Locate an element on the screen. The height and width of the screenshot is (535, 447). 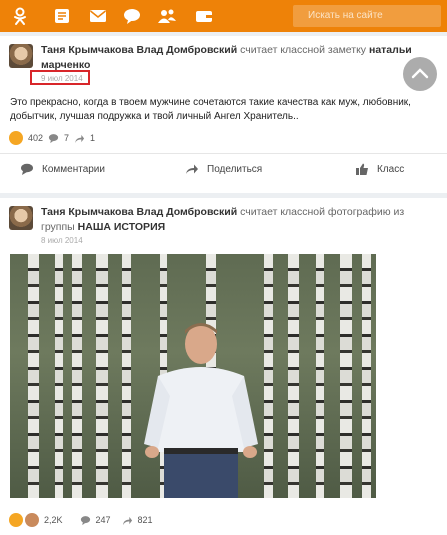
like-label: Класс is located at coordinates (391, 169).